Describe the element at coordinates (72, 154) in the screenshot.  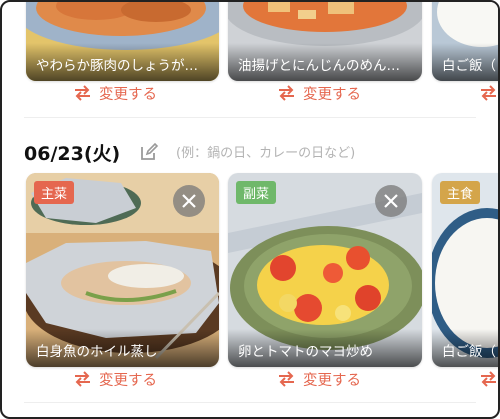
I see `day-date: 06/23(火)` at that location.